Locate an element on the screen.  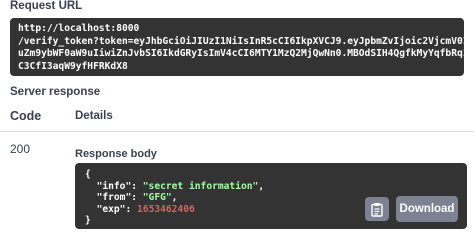
table-divider is located at coordinates (237, 131).